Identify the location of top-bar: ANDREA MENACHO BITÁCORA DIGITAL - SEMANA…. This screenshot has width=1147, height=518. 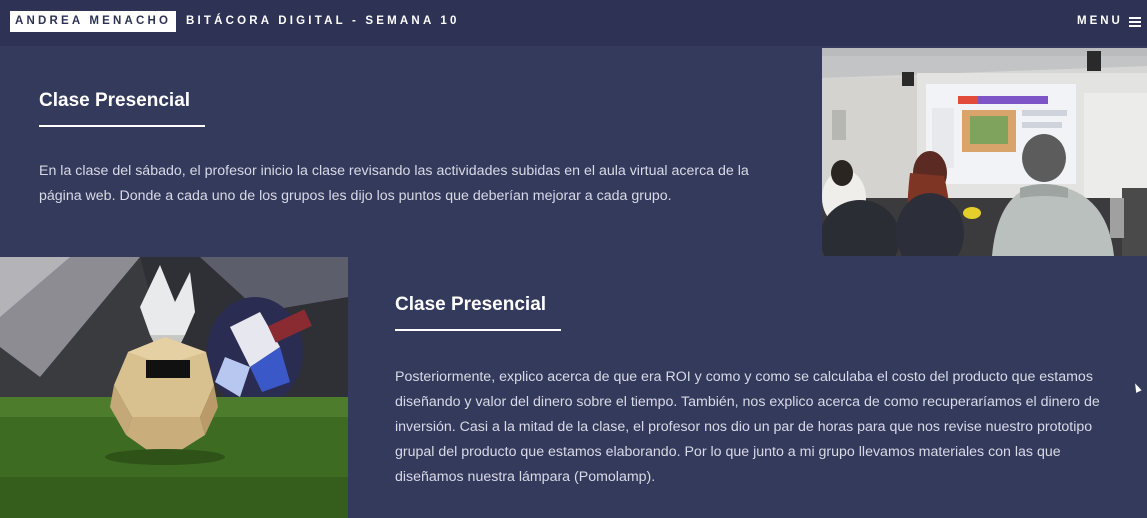
(573, 23).